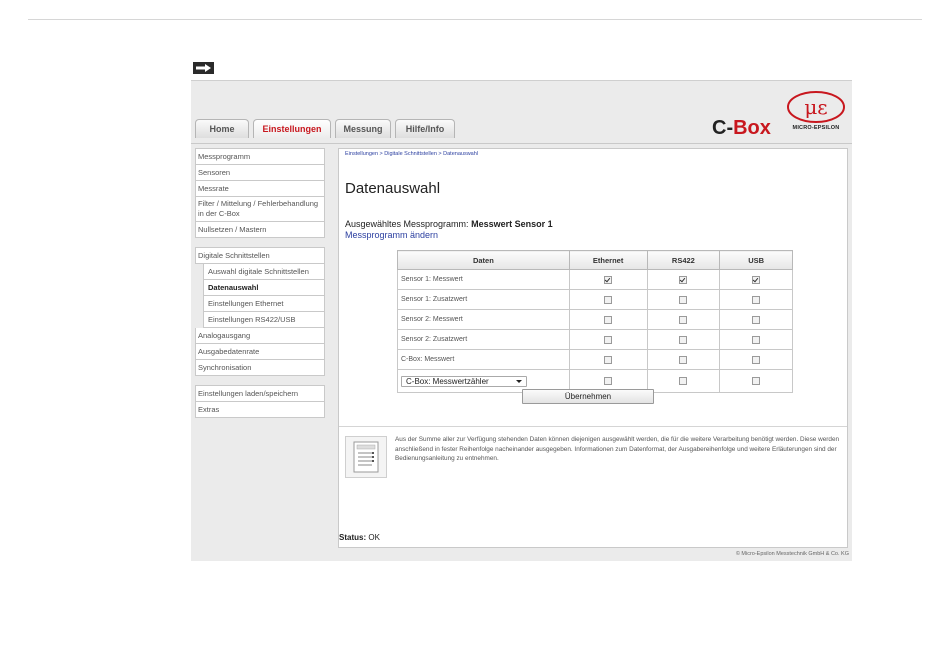 This screenshot has width=950, height=657. Describe the element at coordinates (391, 235) in the screenshot. I see `change-program-link: Messprogramm ändern` at that location.